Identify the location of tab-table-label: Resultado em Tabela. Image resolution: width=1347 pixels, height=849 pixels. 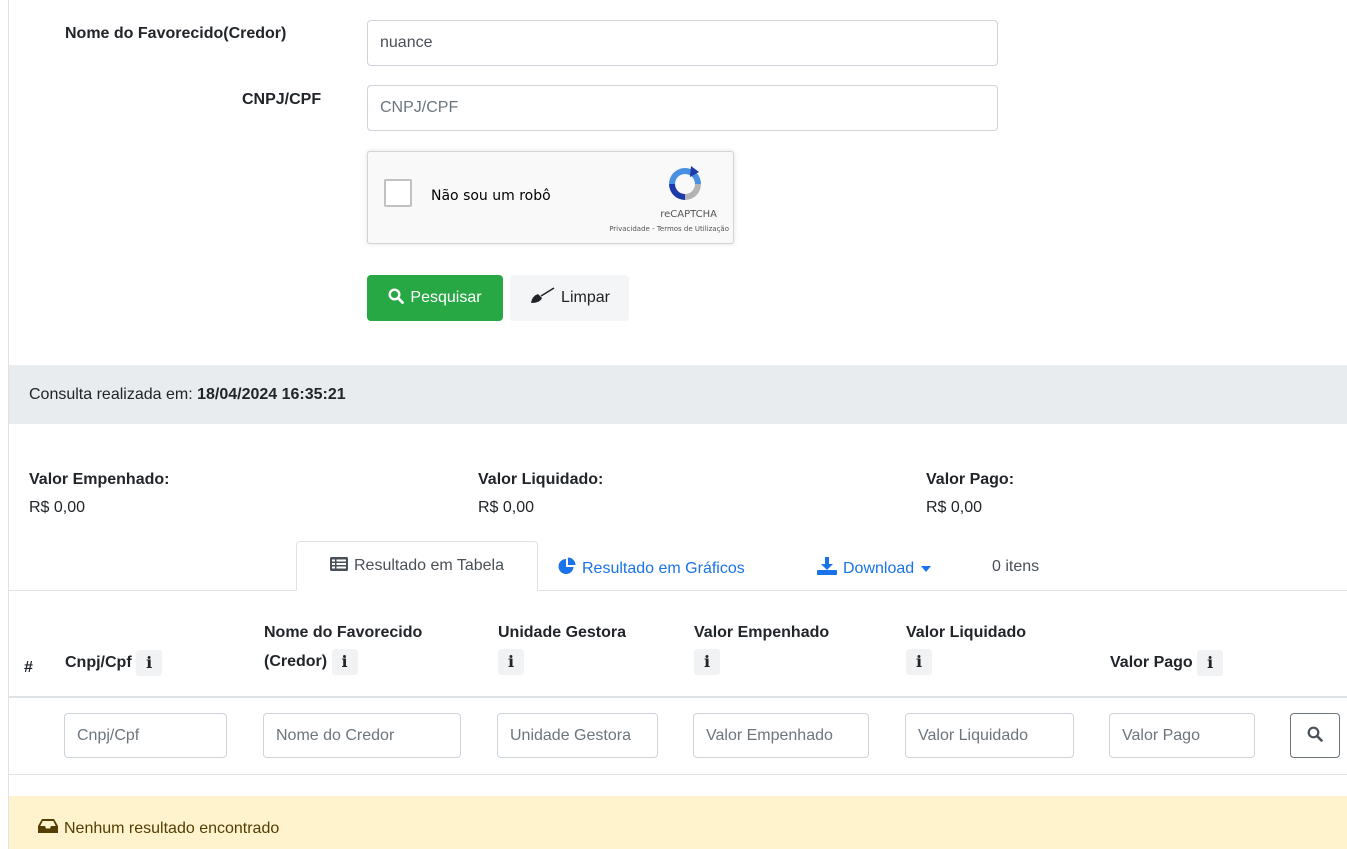
(429, 565).